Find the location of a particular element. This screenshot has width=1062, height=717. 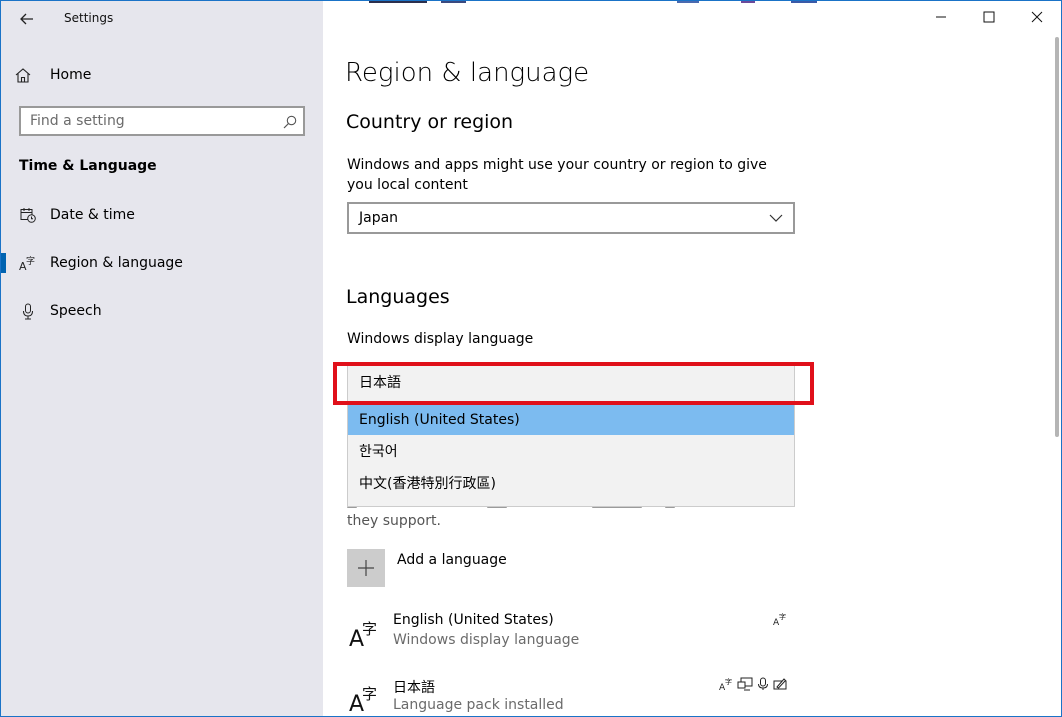

sidebar-item-region-language: A 字 Region & language is located at coordinates (162, 263).